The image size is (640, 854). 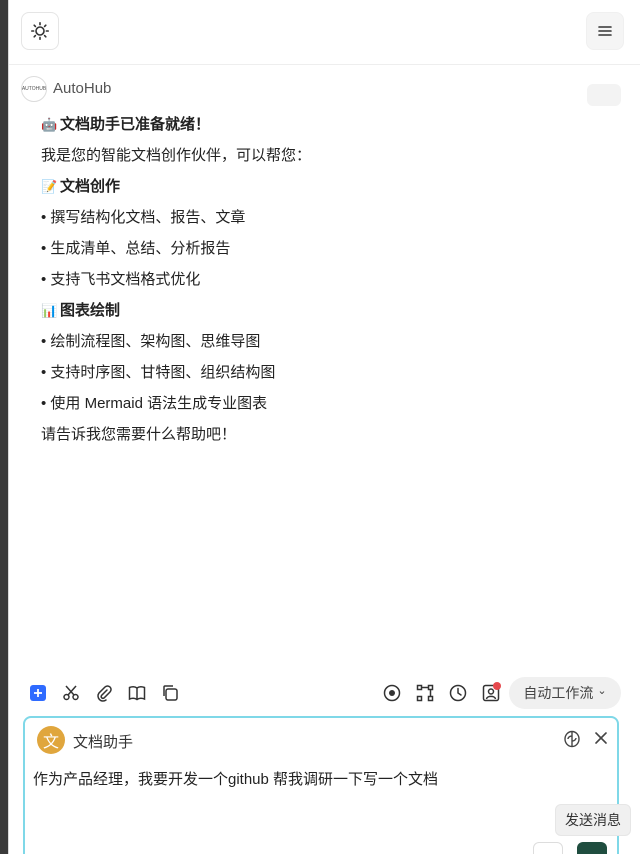 I want to click on paperclip-icon, so click(x=104, y=693).